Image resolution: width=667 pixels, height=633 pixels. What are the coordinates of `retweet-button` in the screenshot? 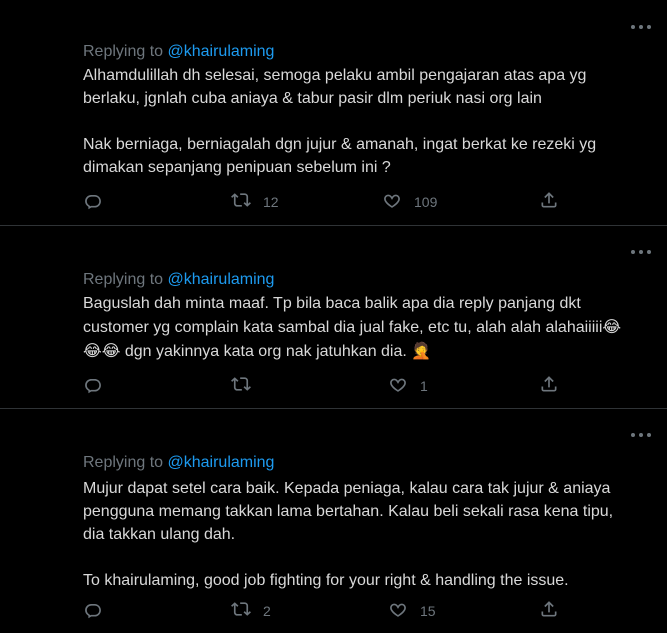 It's located at (247, 385).